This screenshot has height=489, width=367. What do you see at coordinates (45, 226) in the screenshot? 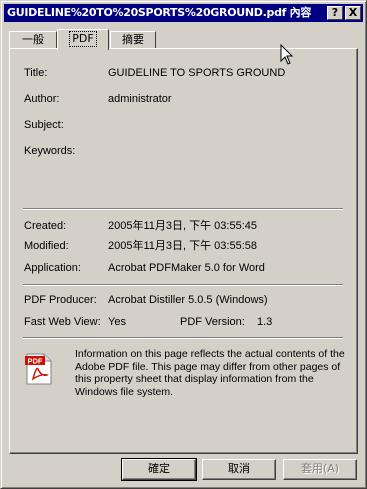
I see `created-label: Created:` at bounding box center [45, 226].